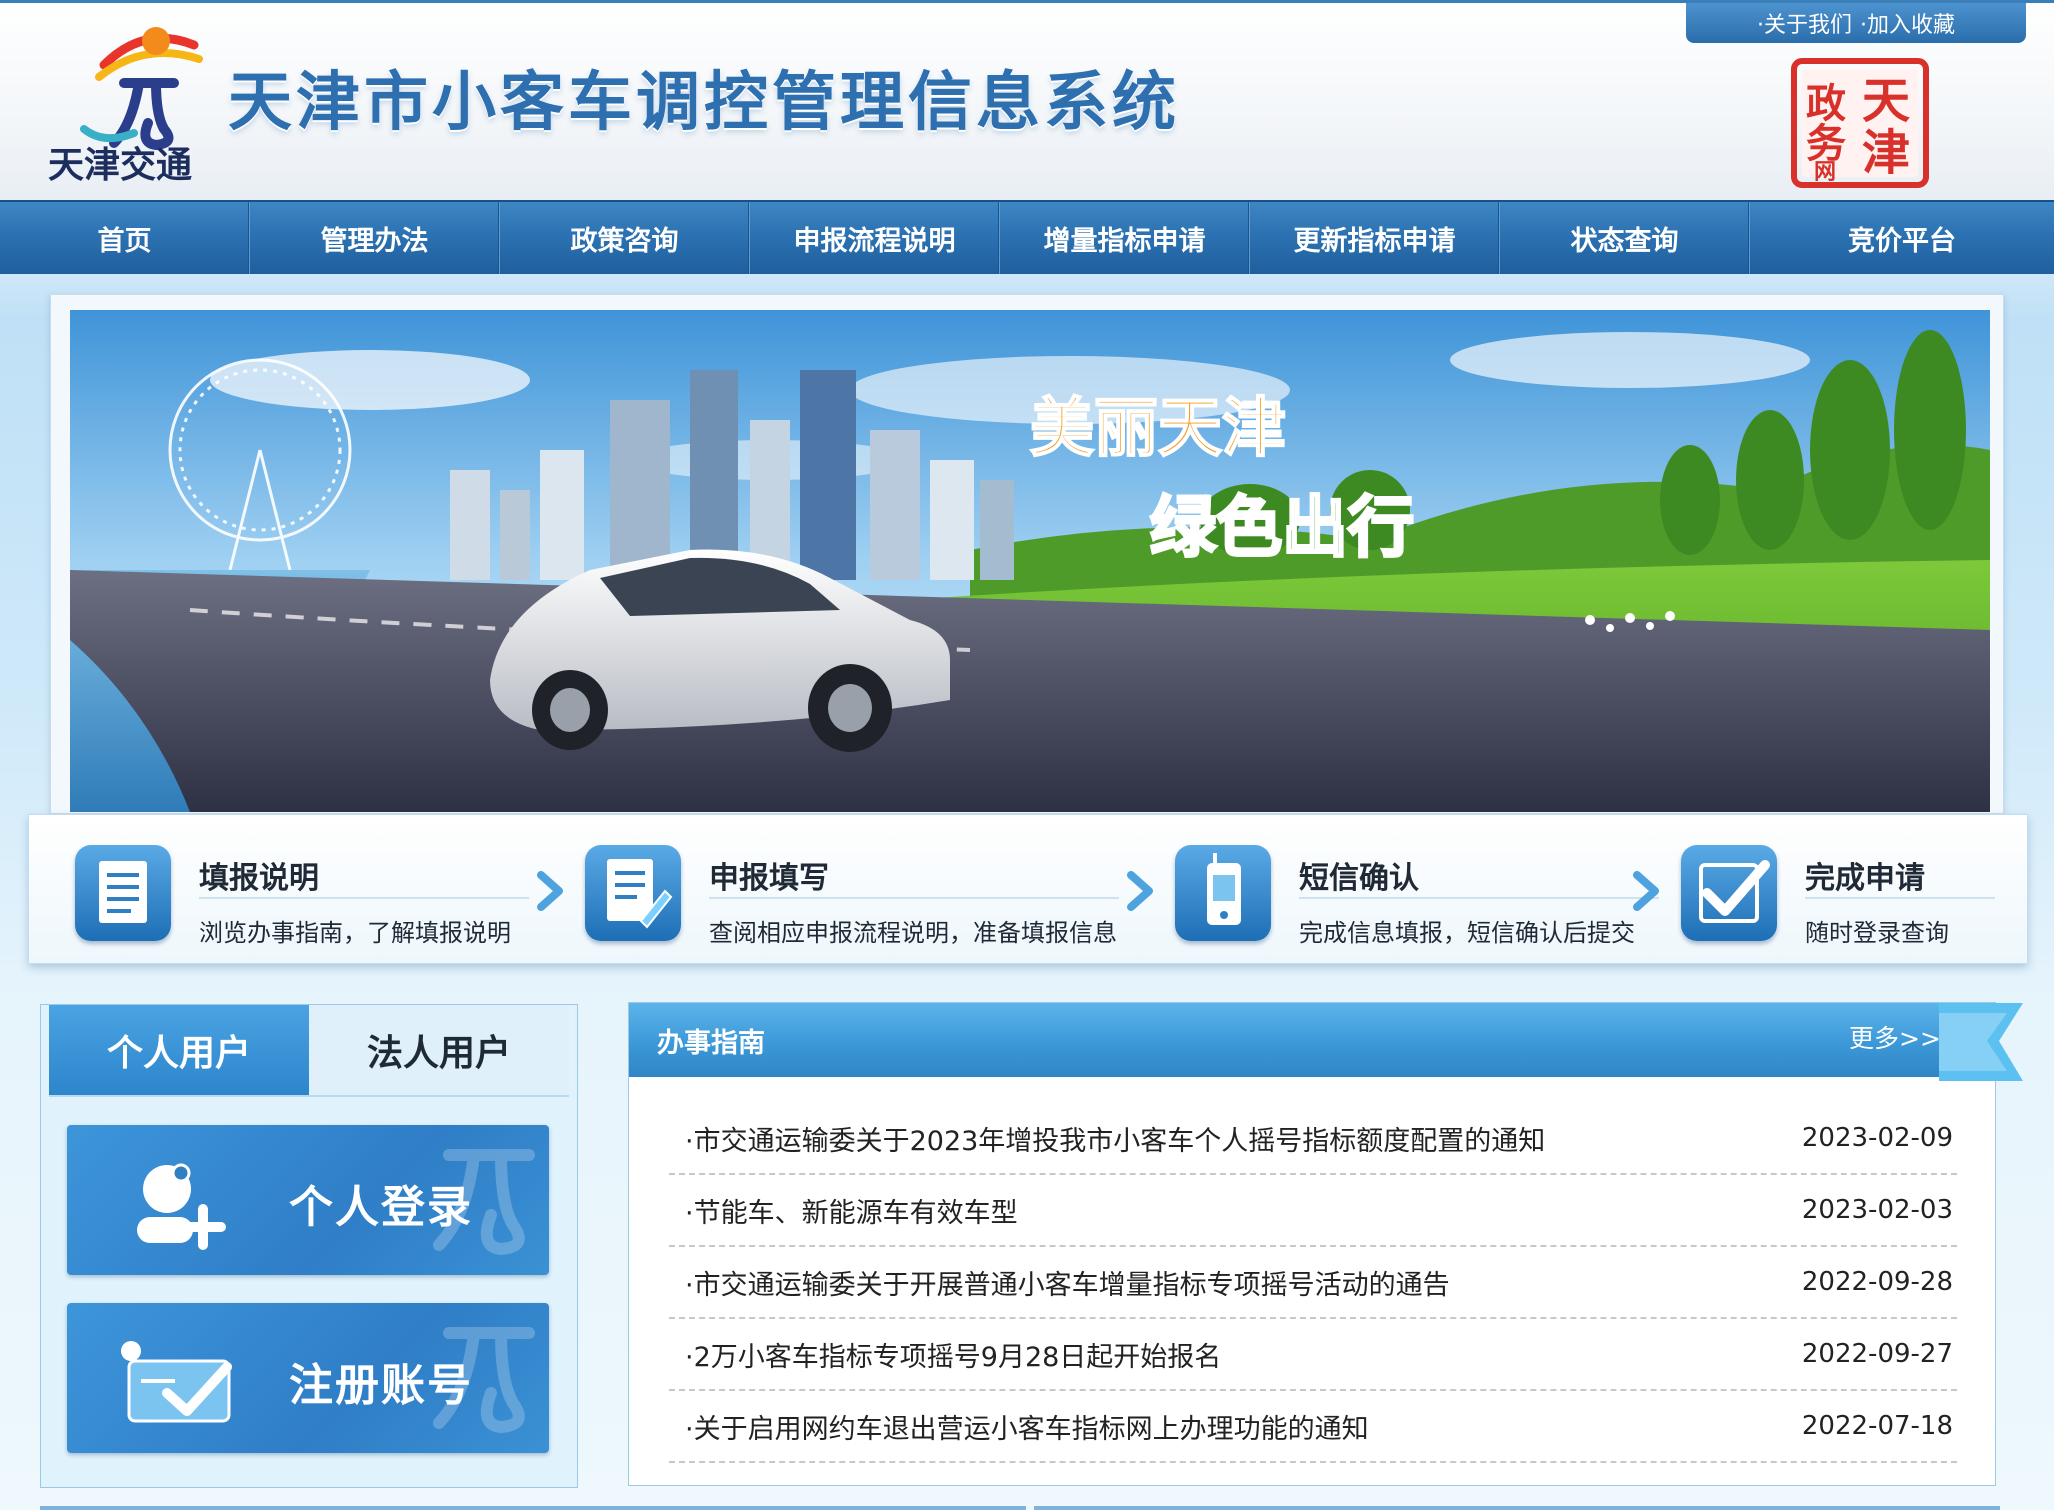 The height and width of the screenshot is (1510, 2054). What do you see at coordinates (1877, 1210) in the screenshot?
I see `news-date: 2023-02-03` at bounding box center [1877, 1210].